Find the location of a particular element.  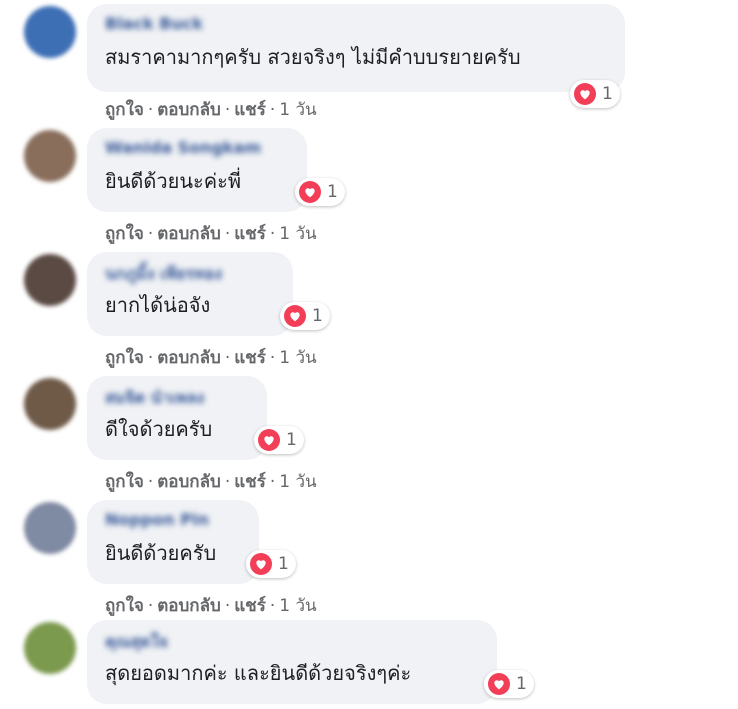

comment-bubble: สมจิต นำเพลง ดีใจด้วยครับ is located at coordinates (177, 418).